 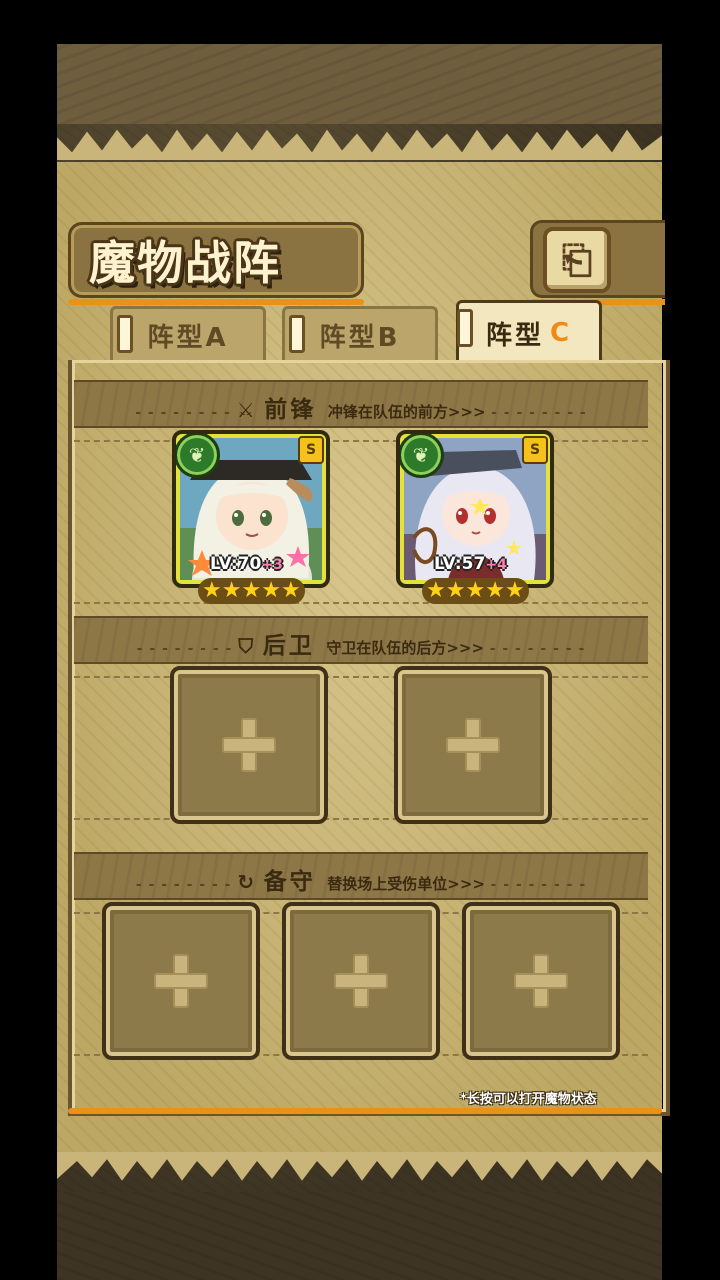 I want to click on tab-formation-a: 阵型A, so click(x=188, y=333).